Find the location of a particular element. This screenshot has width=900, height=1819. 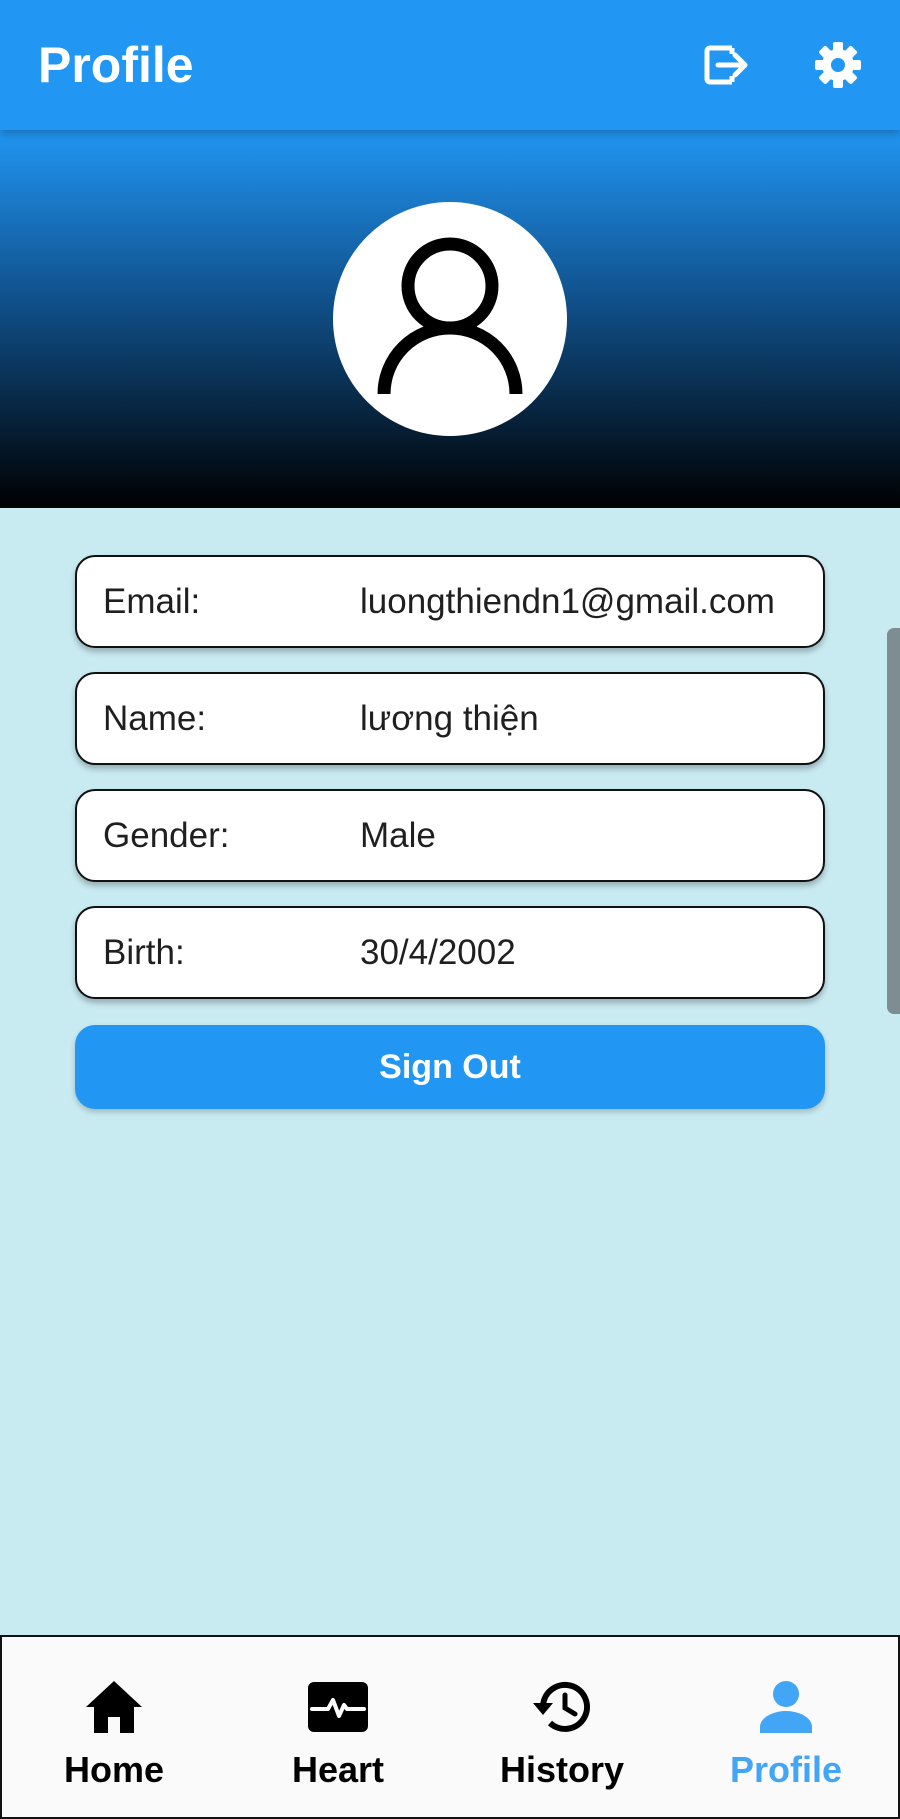

nav-item-profile: Profile is located at coordinates (786, 1727).